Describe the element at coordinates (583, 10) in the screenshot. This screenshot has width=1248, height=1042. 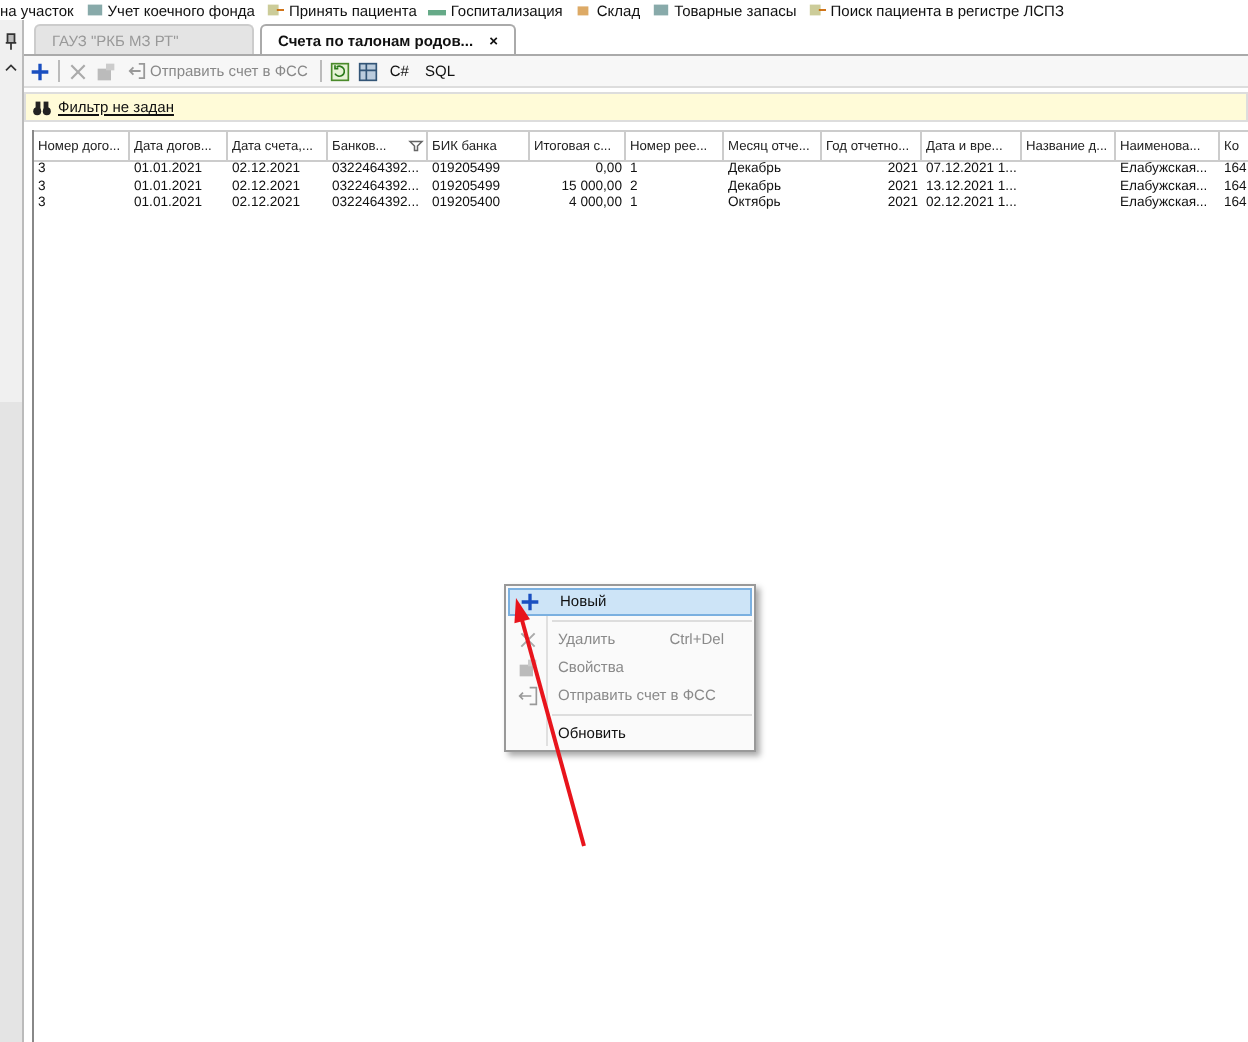
I see `box-icon` at that location.